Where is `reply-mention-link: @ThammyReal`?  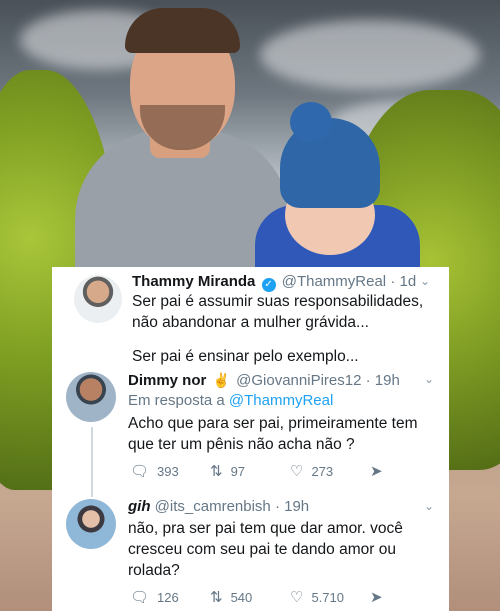 reply-mention-link: @ThammyReal is located at coordinates (281, 400).